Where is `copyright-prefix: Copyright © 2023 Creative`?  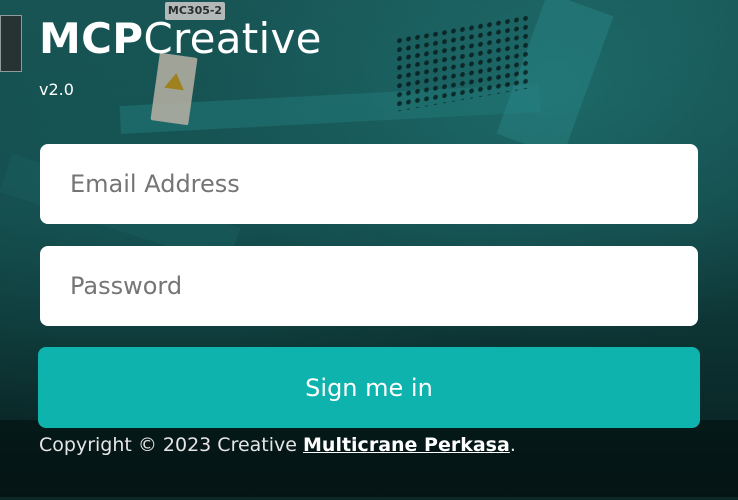 copyright-prefix: Copyright © 2023 Creative is located at coordinates (171, 445).